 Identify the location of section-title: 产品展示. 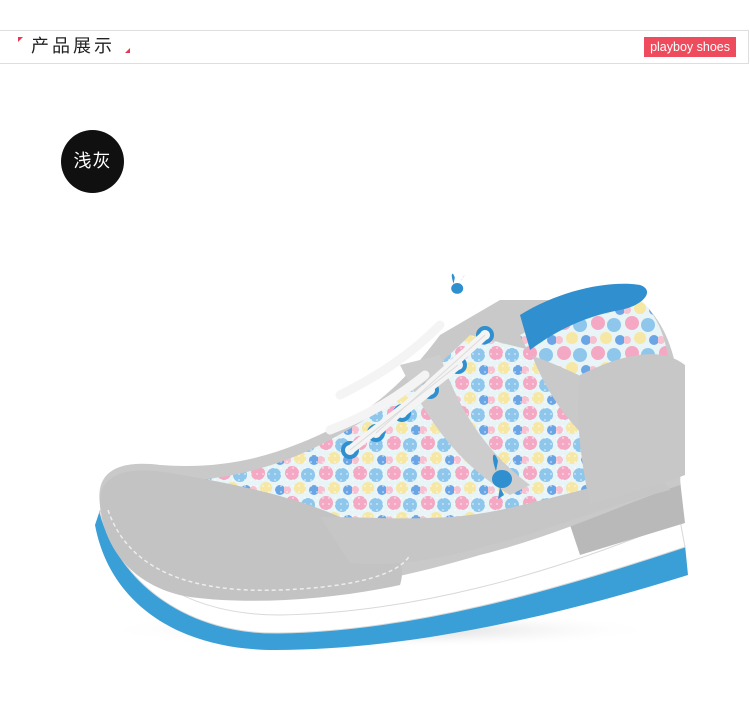
(73, 46).